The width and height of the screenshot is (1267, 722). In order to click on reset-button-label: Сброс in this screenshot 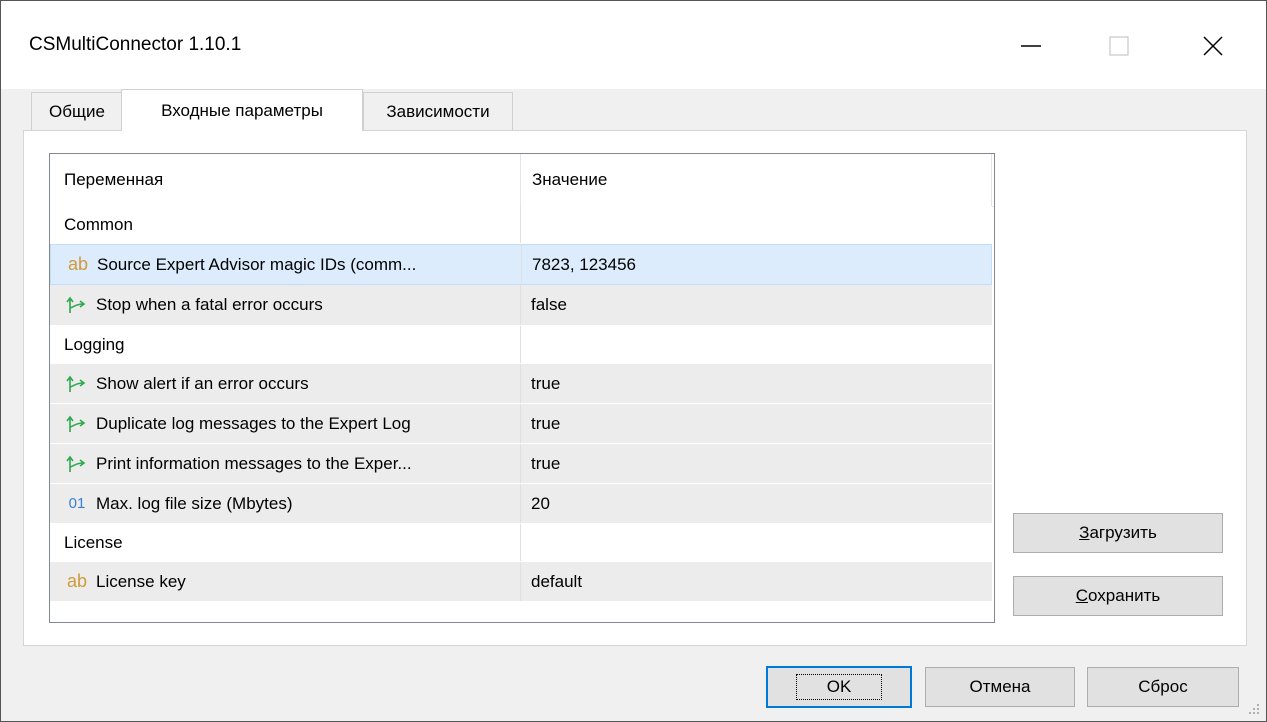, I will do `click(1163, 686)`.